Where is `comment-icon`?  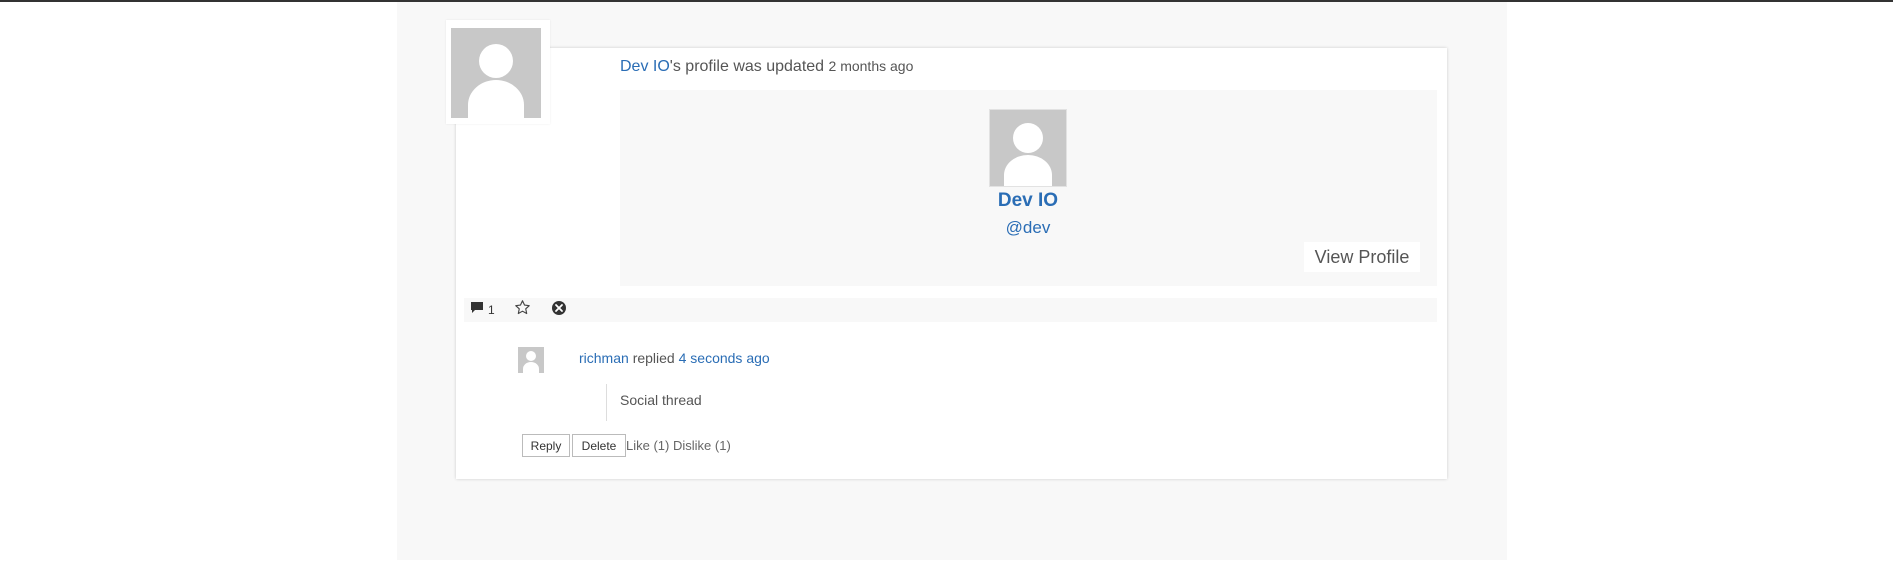
comment-icon is located at coordinates (477, 310).